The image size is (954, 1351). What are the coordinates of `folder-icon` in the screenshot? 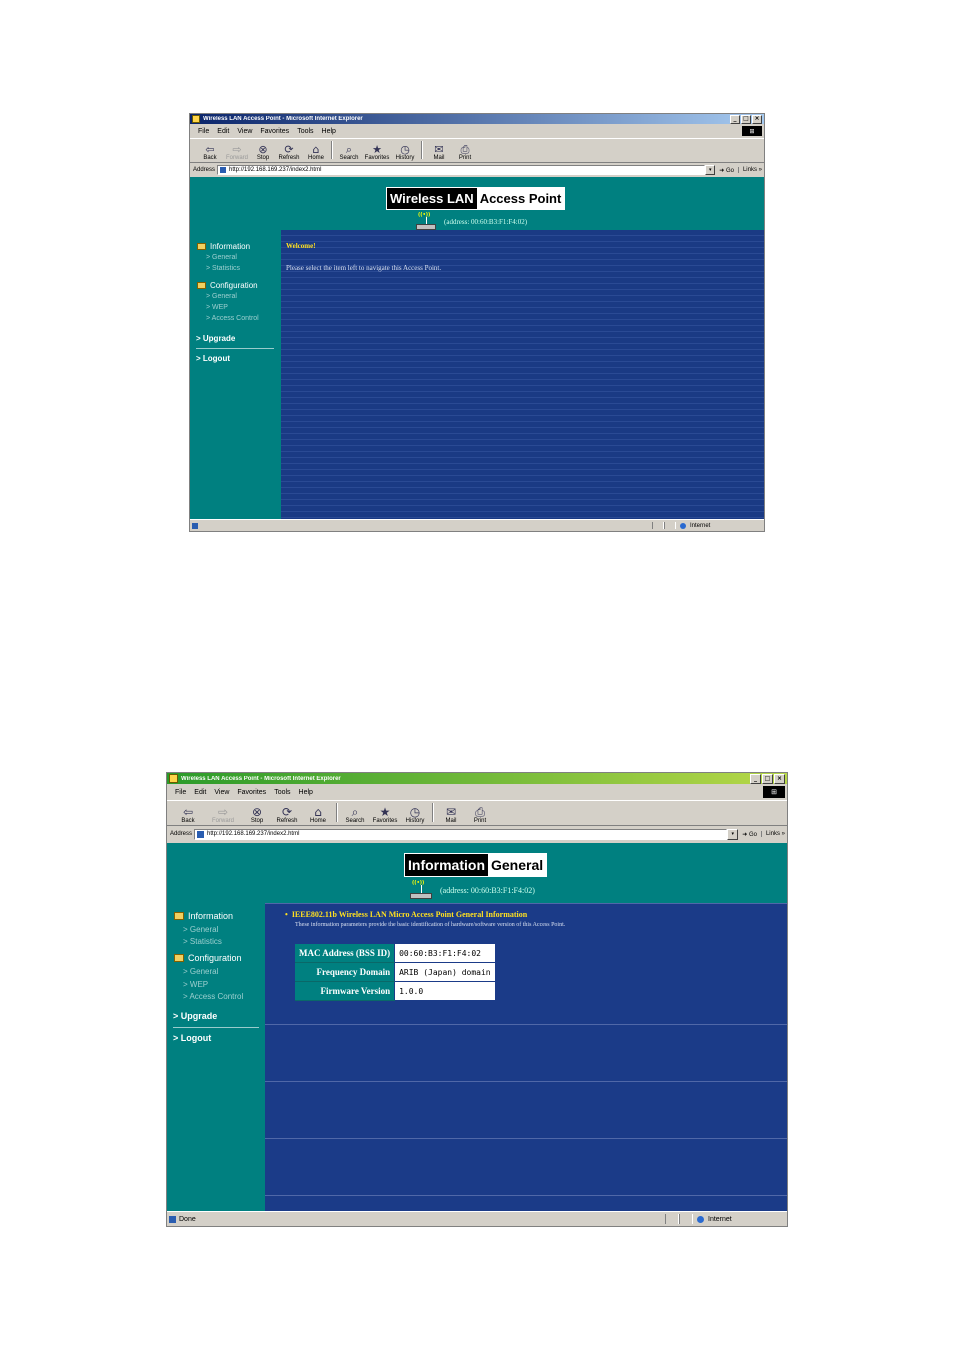 It's located at (179, 958).